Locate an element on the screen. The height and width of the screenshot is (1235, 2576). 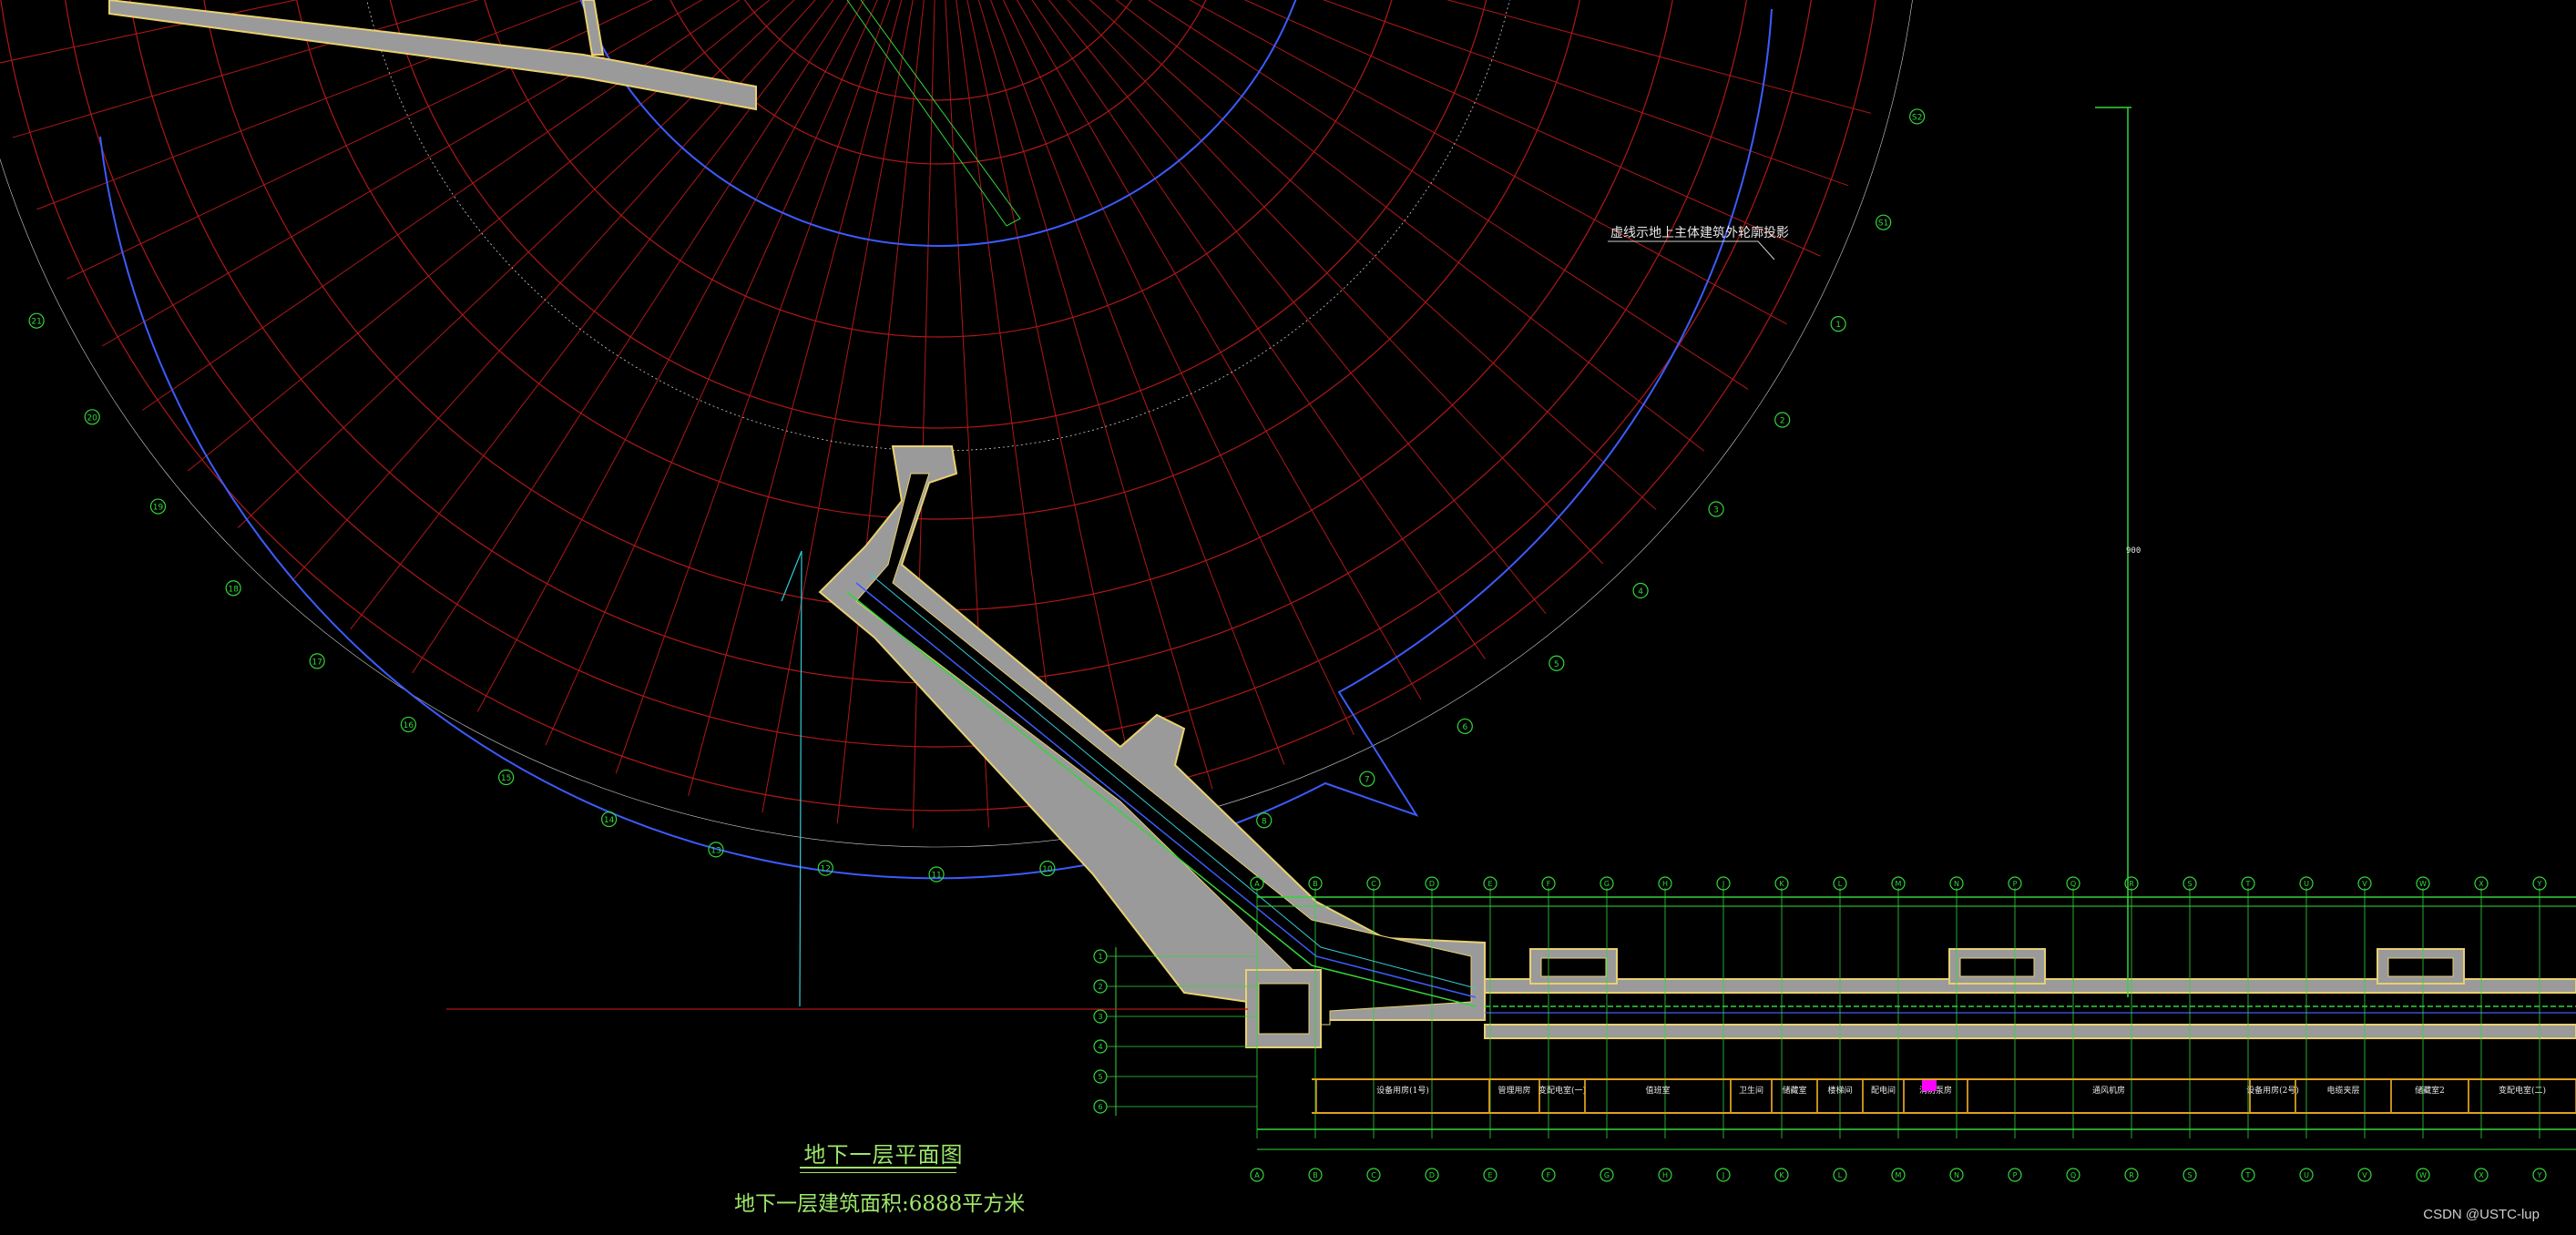
axis-bubble-label: 15 is located at coordinates (506, 778).